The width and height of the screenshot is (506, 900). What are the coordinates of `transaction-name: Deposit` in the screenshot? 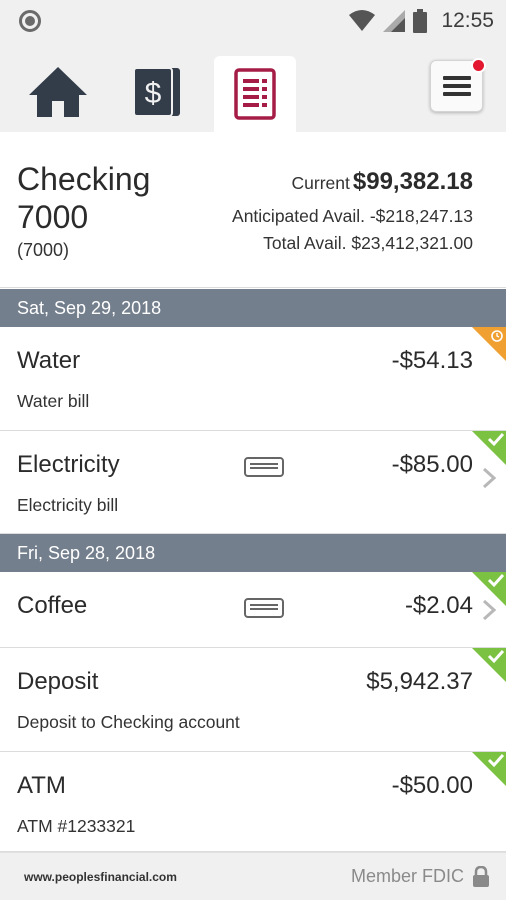 It's located at (58, 681).